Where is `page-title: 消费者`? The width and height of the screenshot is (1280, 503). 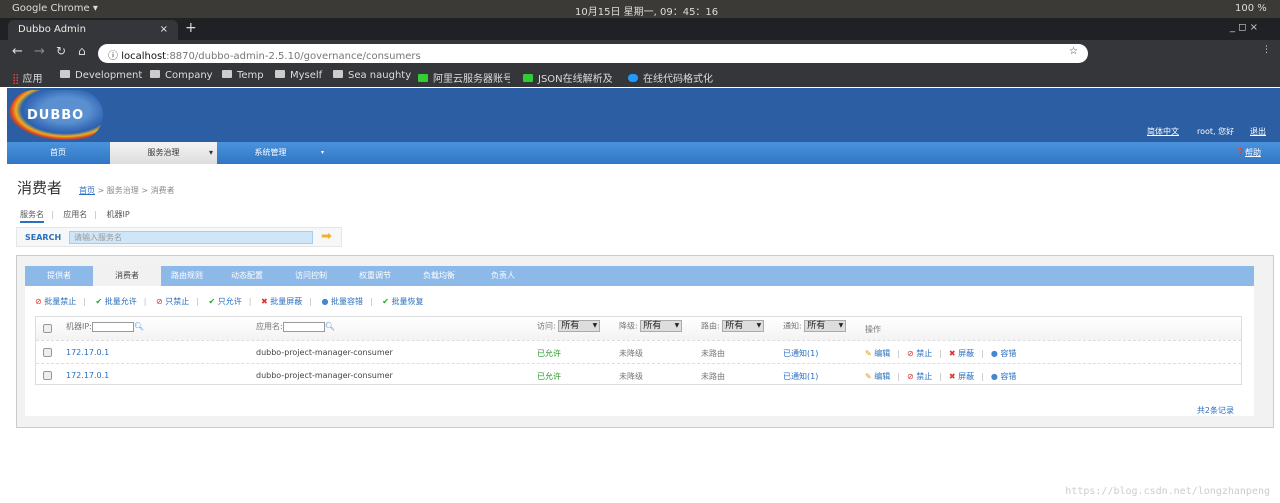 page-title: 消费者 is located at coordinates (40, 188).